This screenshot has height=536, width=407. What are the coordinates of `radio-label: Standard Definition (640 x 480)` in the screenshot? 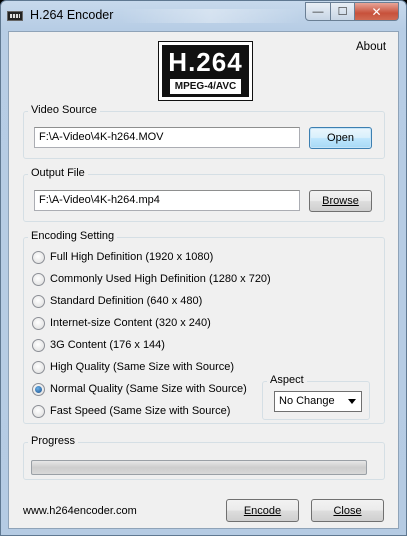 It's located at (126, 301).